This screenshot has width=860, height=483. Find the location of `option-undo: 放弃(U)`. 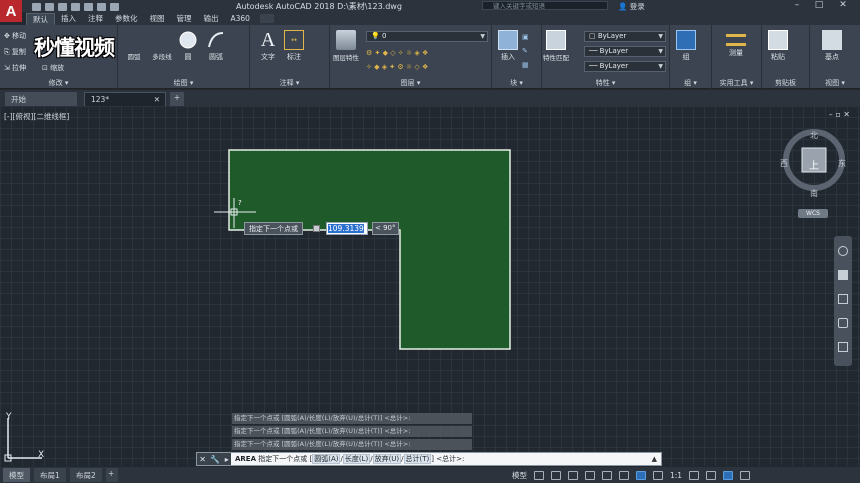

option-undo: 放弃(U) is located at coordinates (387, 459).